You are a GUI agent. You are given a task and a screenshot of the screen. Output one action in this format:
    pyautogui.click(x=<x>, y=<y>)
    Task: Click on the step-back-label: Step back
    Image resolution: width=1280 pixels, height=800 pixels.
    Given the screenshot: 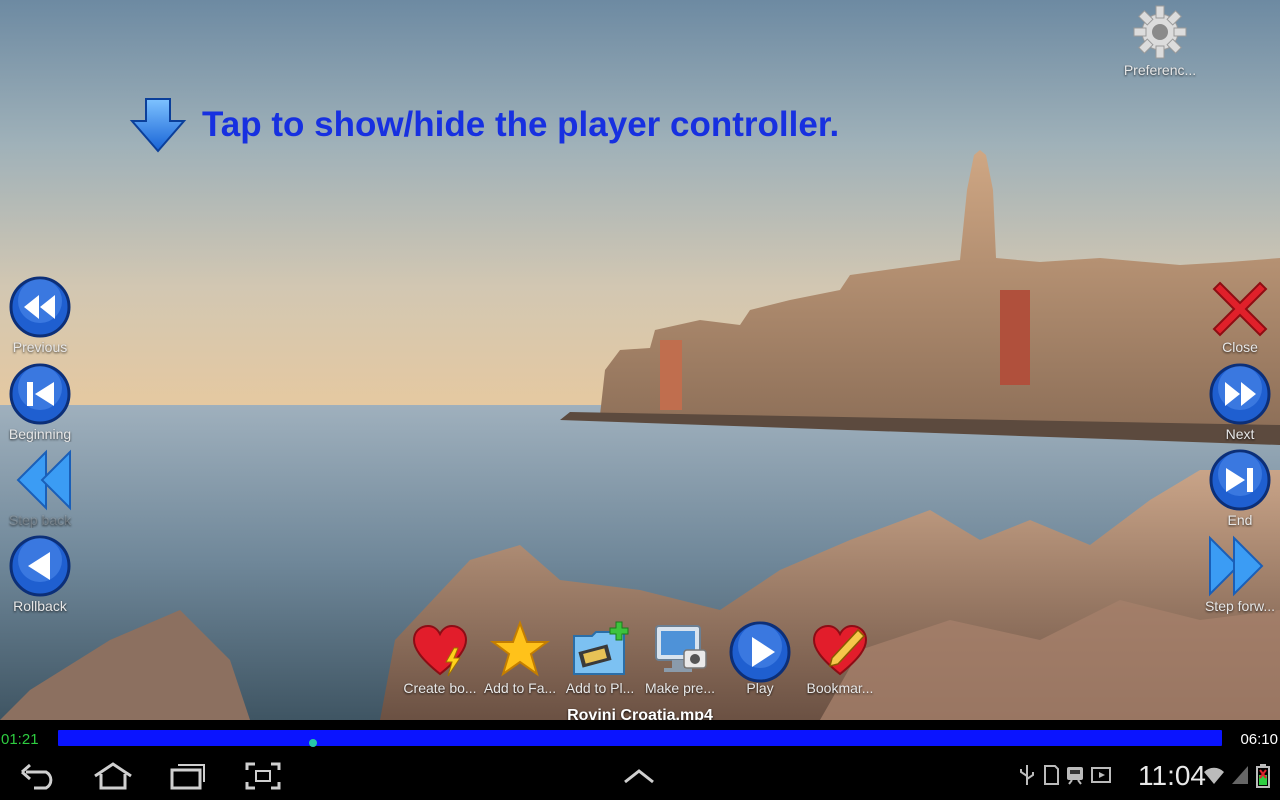 What is the action you would take?
    pyautogui.click(x=40, y=520)
    